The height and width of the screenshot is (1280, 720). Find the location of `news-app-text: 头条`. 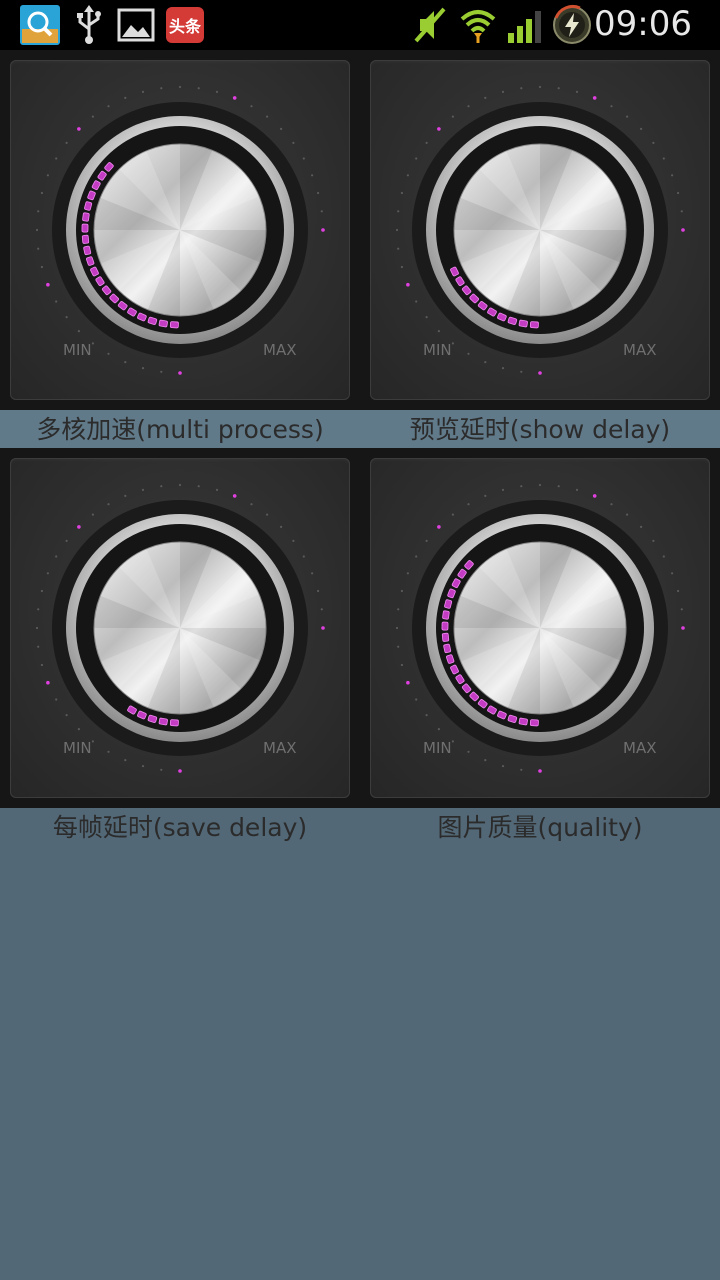

news-app-text: 头条 is located at coordinates (185, 26).